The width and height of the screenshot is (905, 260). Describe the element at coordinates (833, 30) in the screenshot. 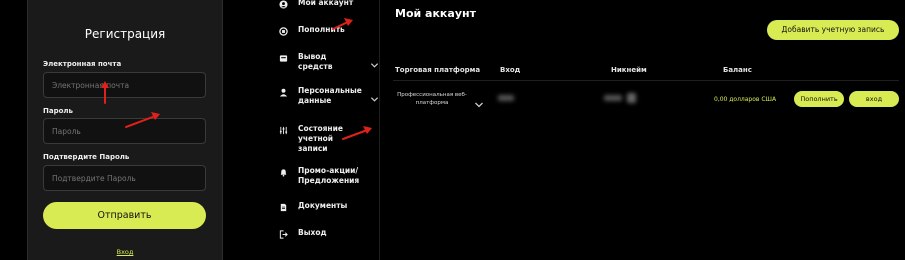

I see `add-account-button: Добавить учетную запись` at that location.